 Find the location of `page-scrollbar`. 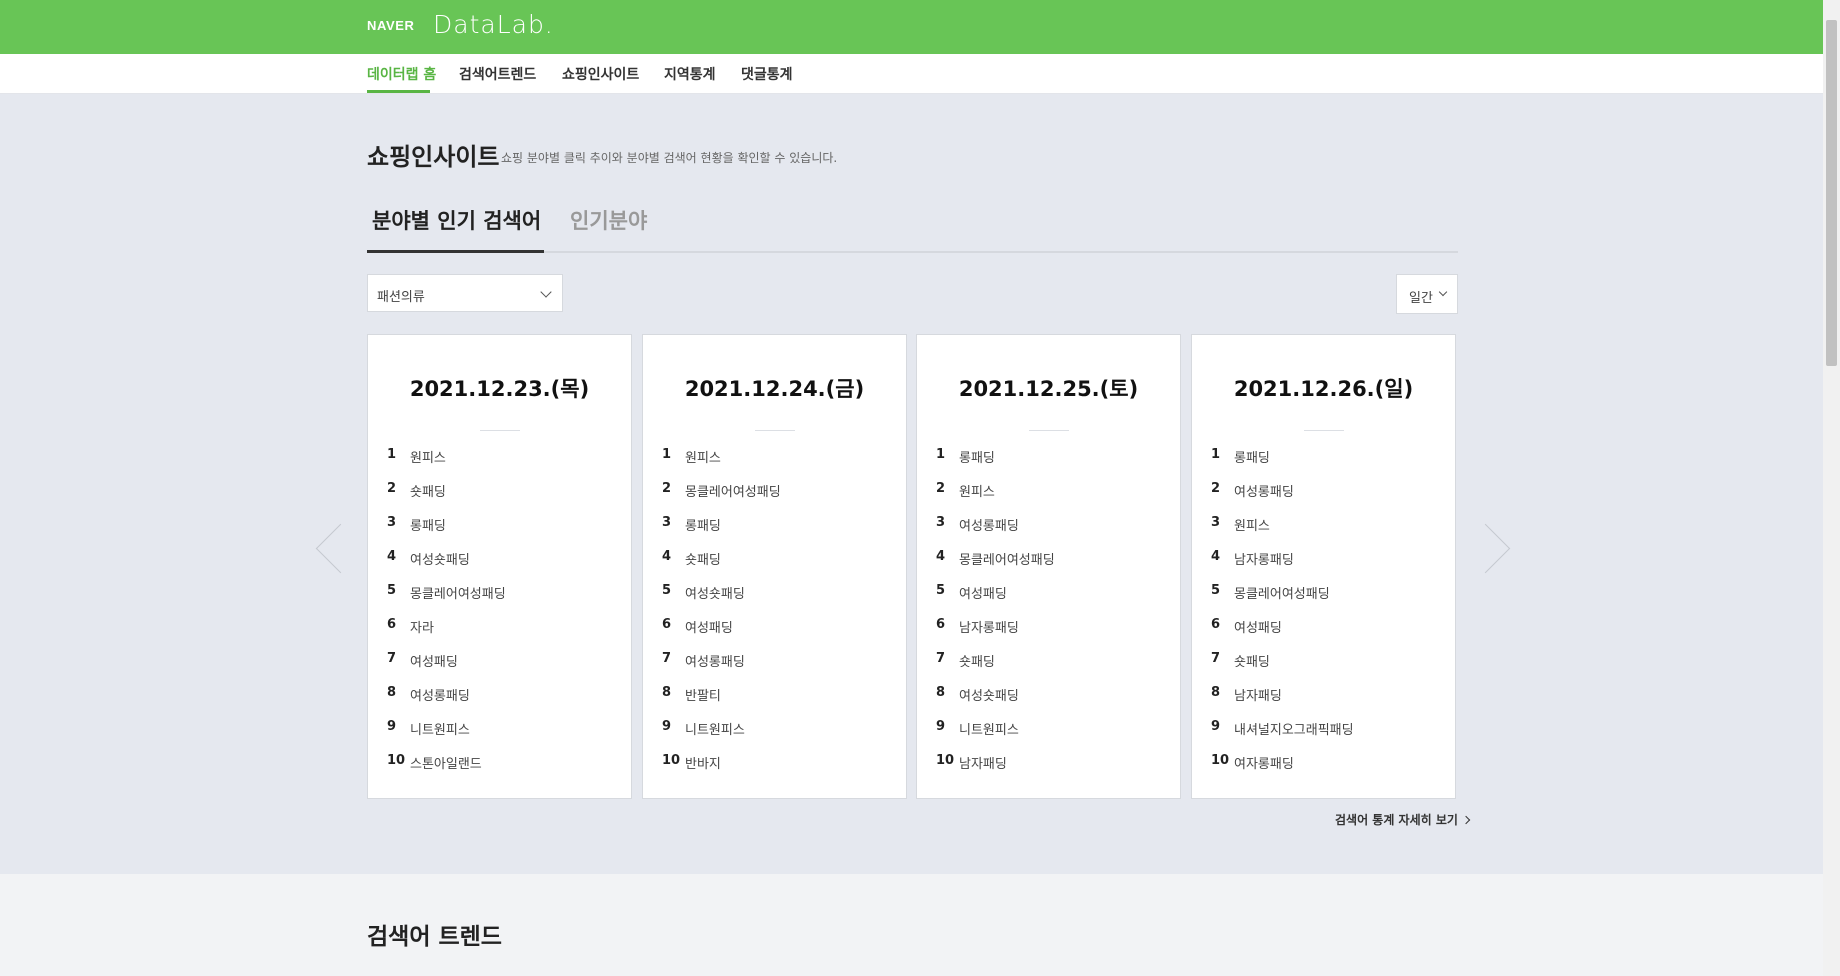

page-scrollbar is located at coordinates (1831, 488).